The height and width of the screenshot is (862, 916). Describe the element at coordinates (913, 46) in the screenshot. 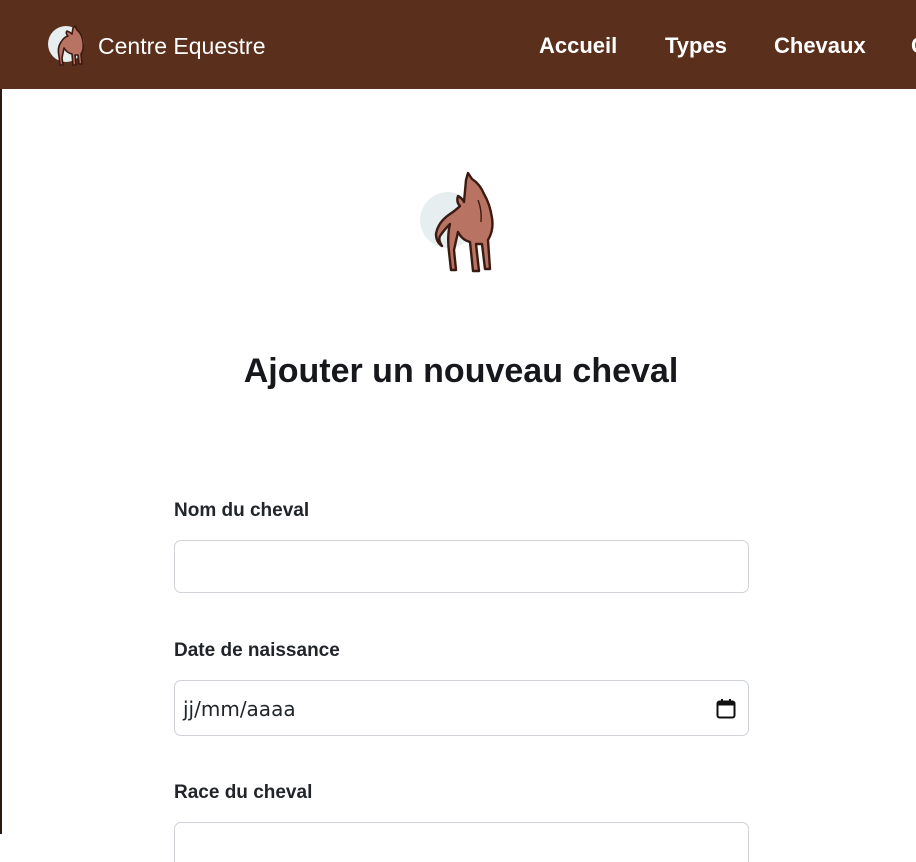

I see `nav-link-overflow: C` at that location.